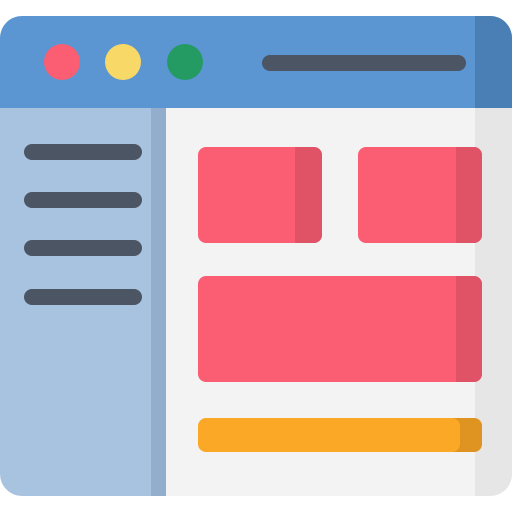  Describe the element at coordinates (364, 63) in the screenshot. I see `address-bar-line` at that location.